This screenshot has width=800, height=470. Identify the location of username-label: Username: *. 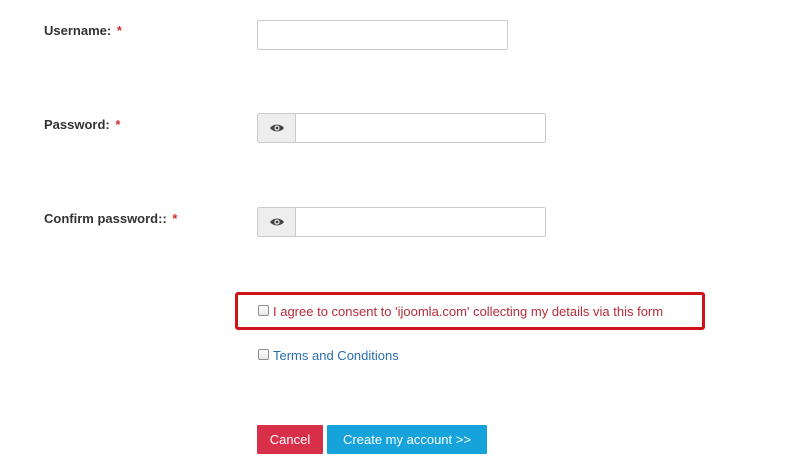
(83, 30).